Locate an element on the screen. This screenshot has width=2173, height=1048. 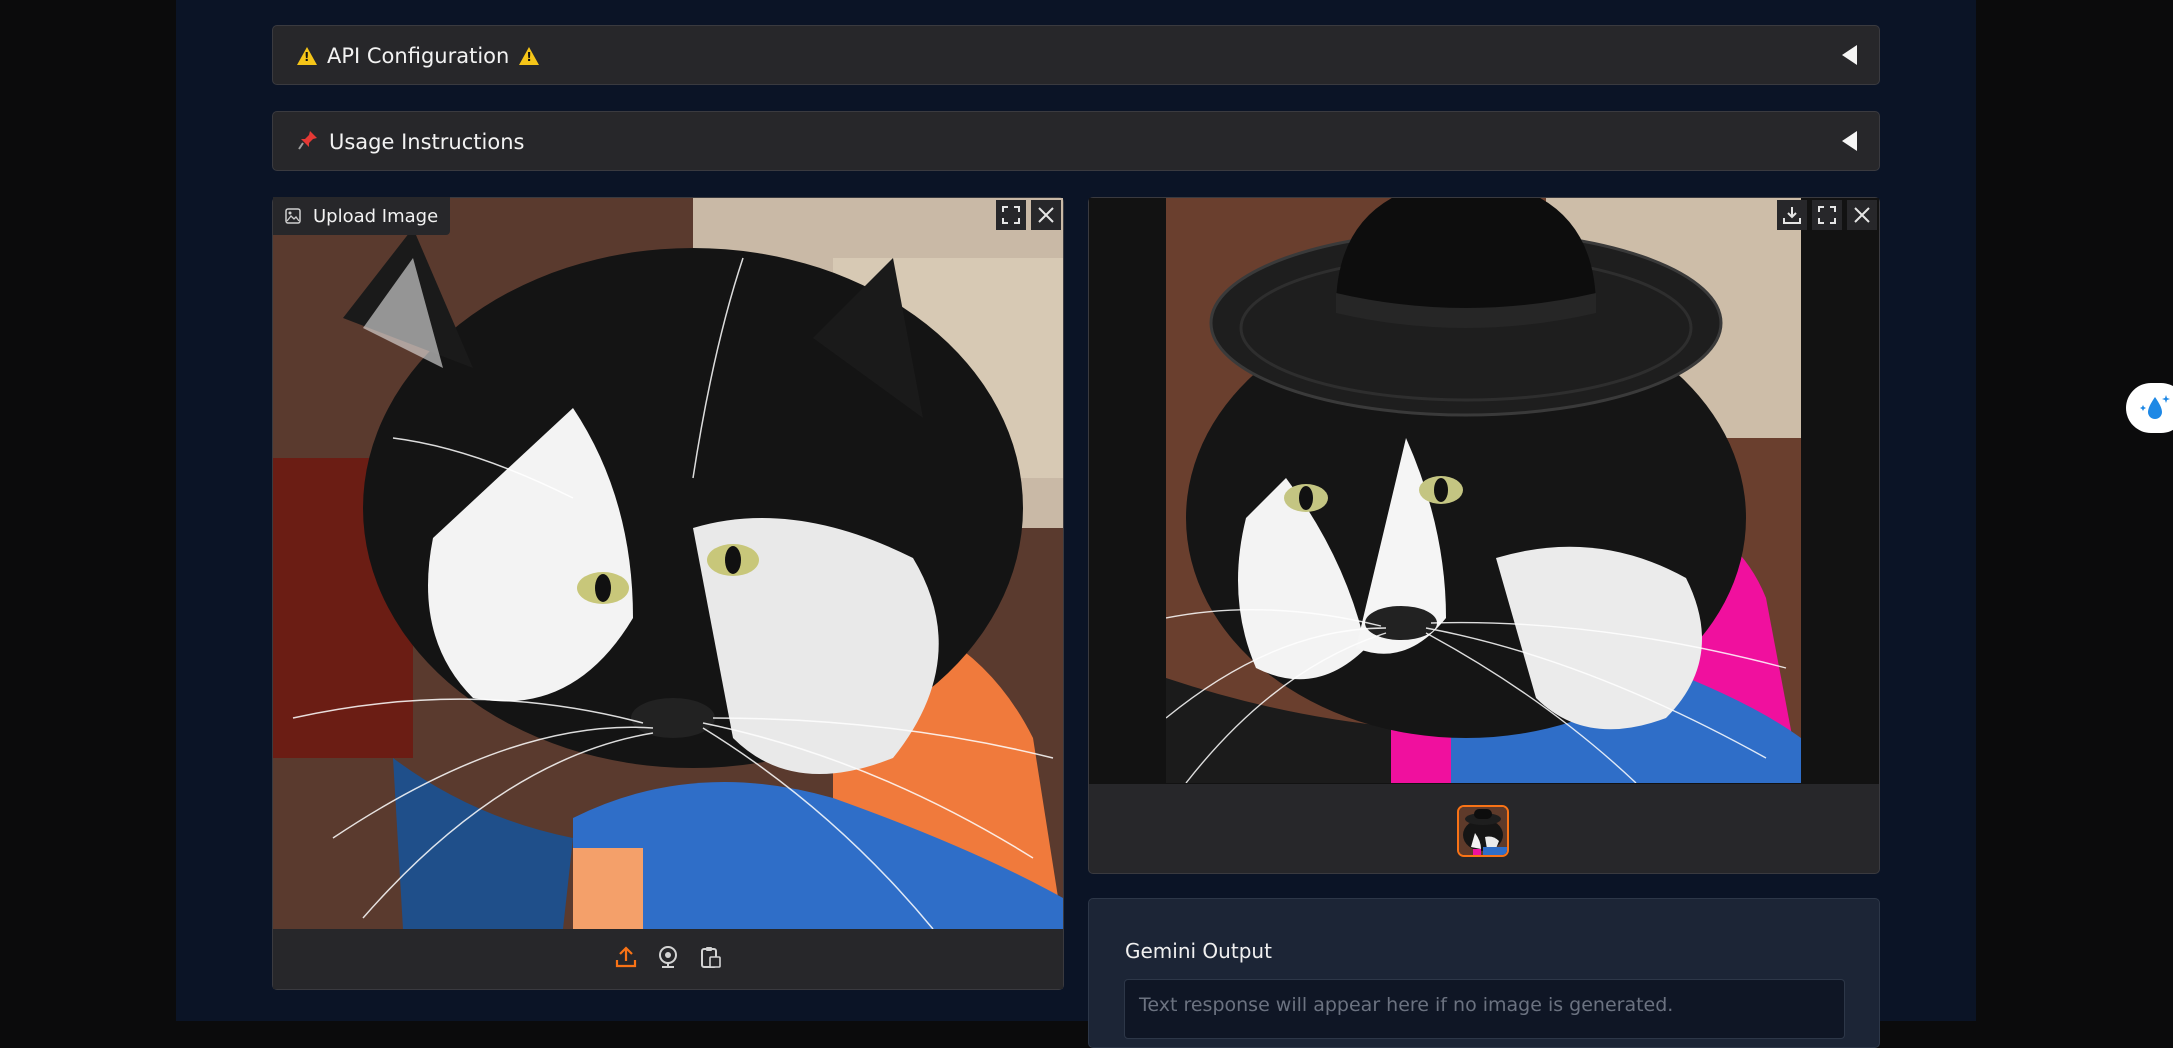
accordion-header: Usage Instructions is located at coordinates (415, 142).